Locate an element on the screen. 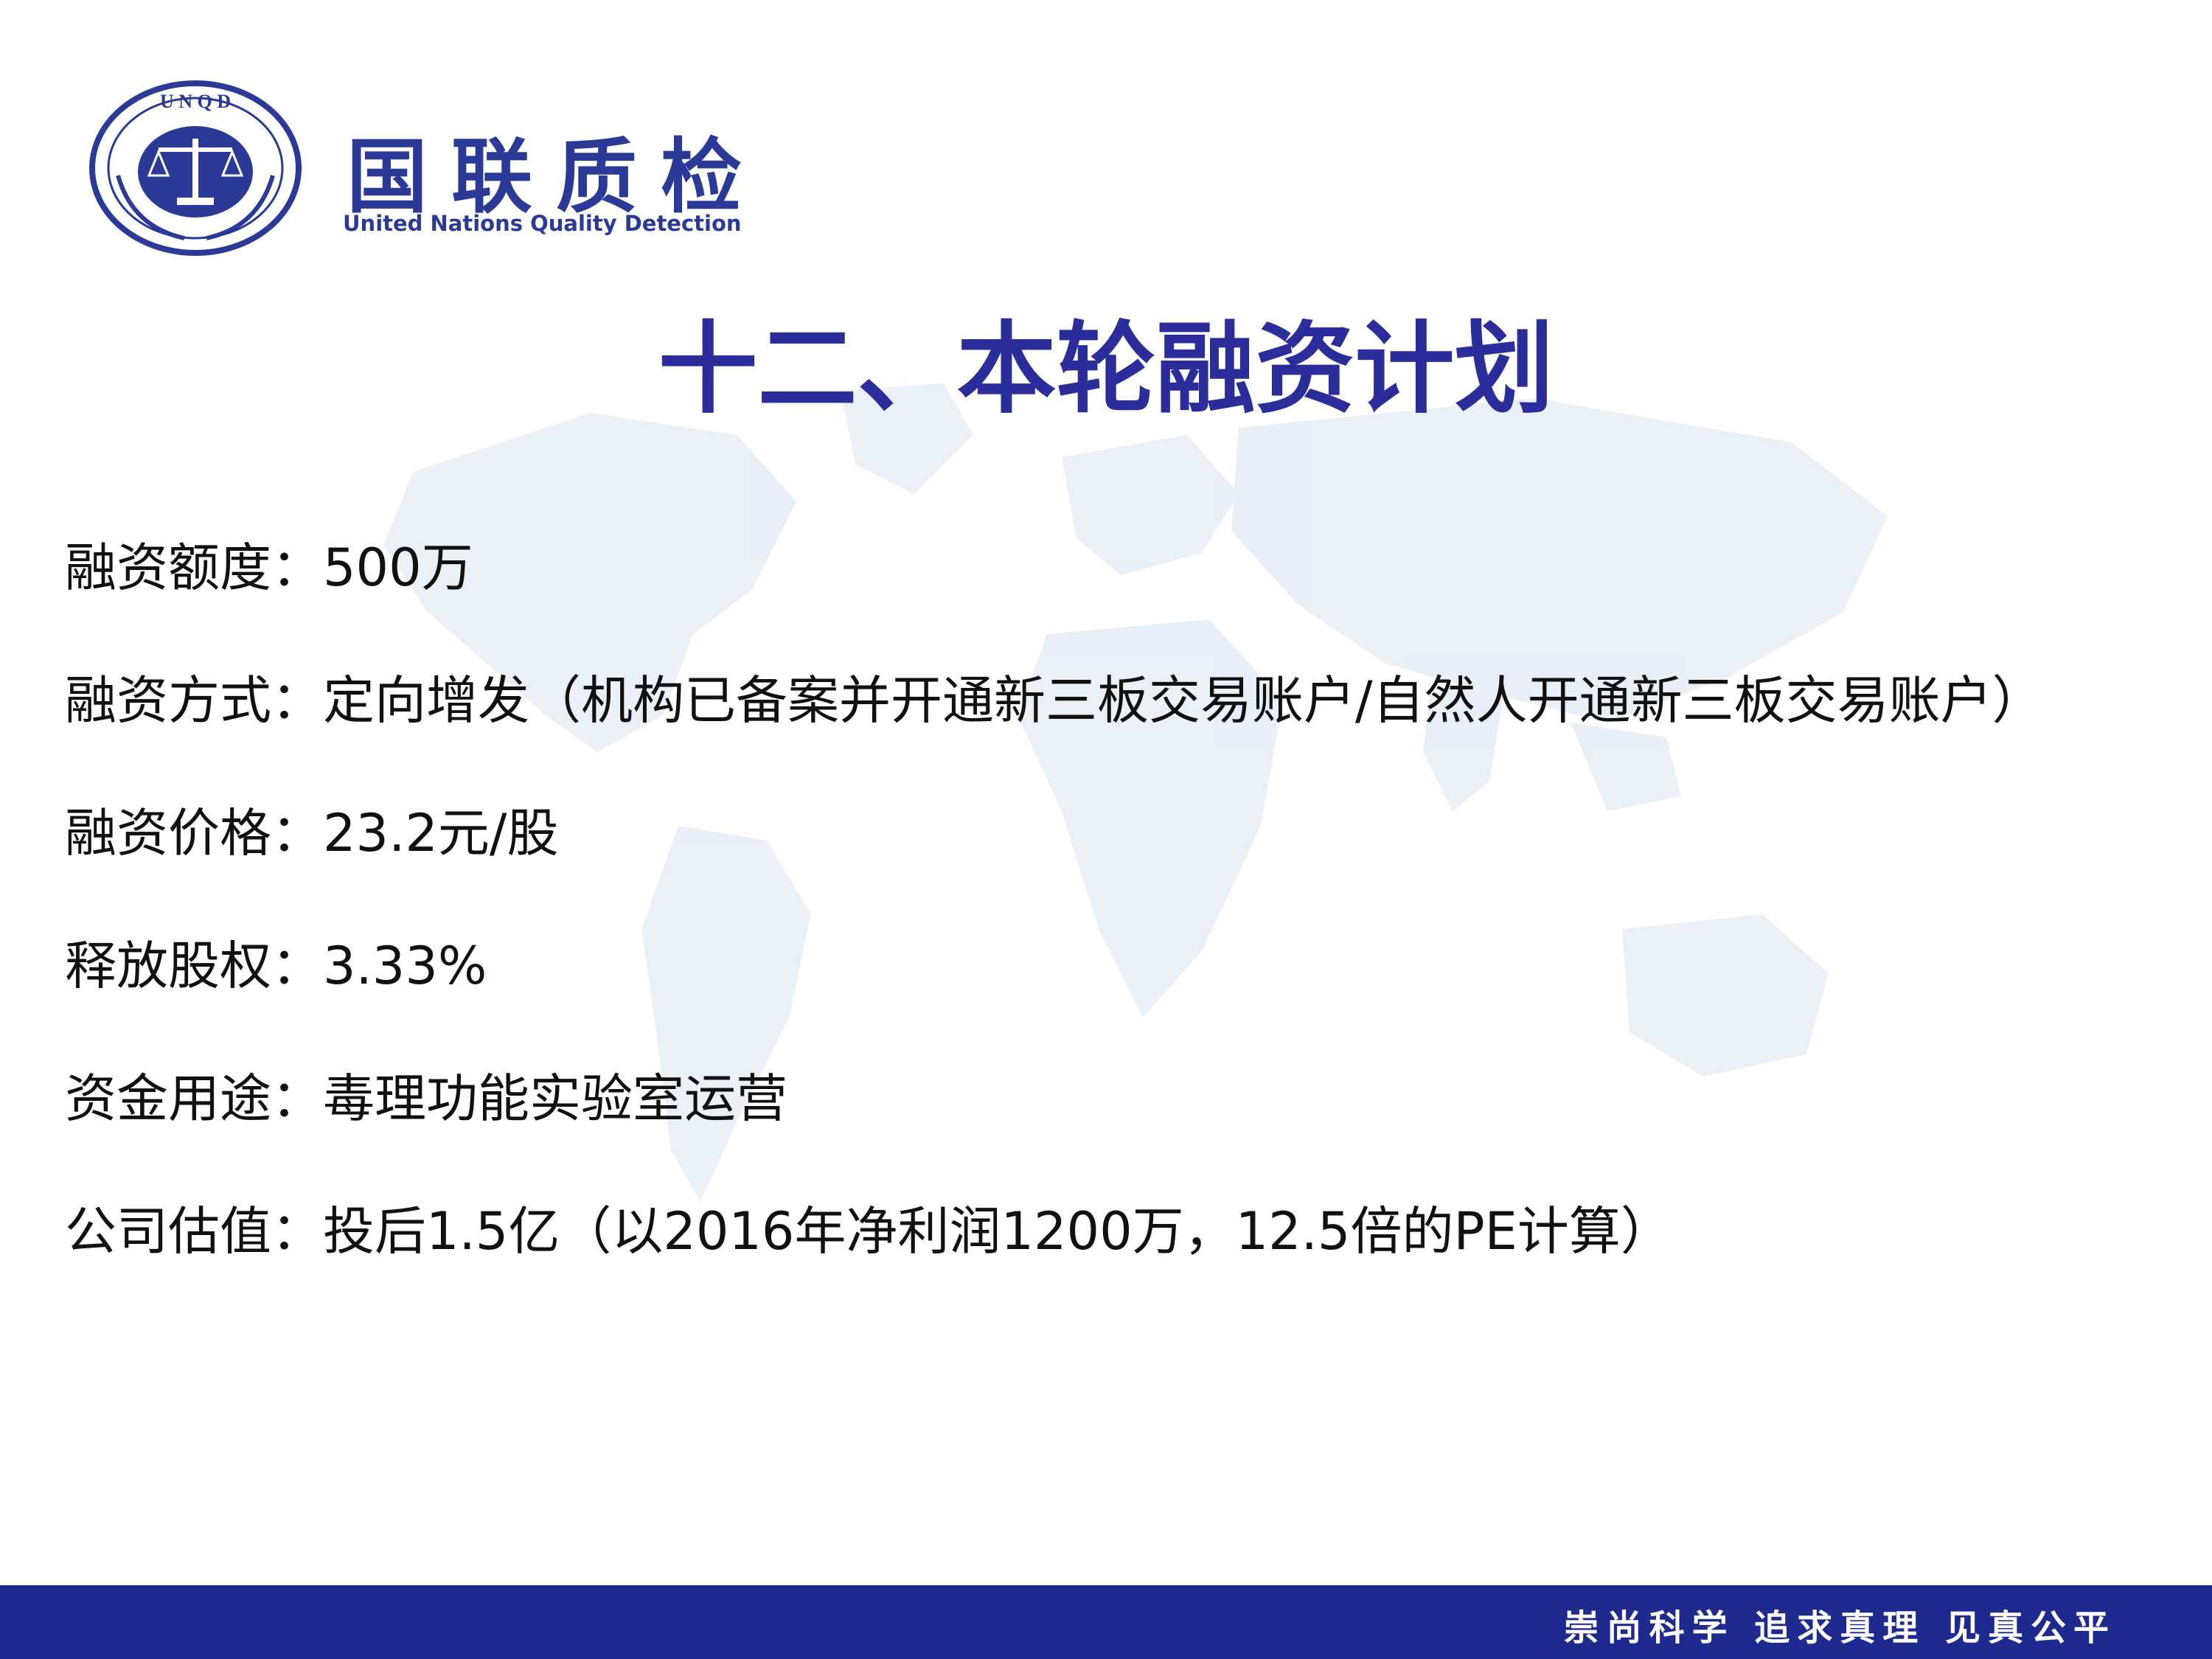 The width and height of the screenshot is (2212, 1659). list-item-equity: 释放股权：3.33% is located at coordinates (1134, 995).